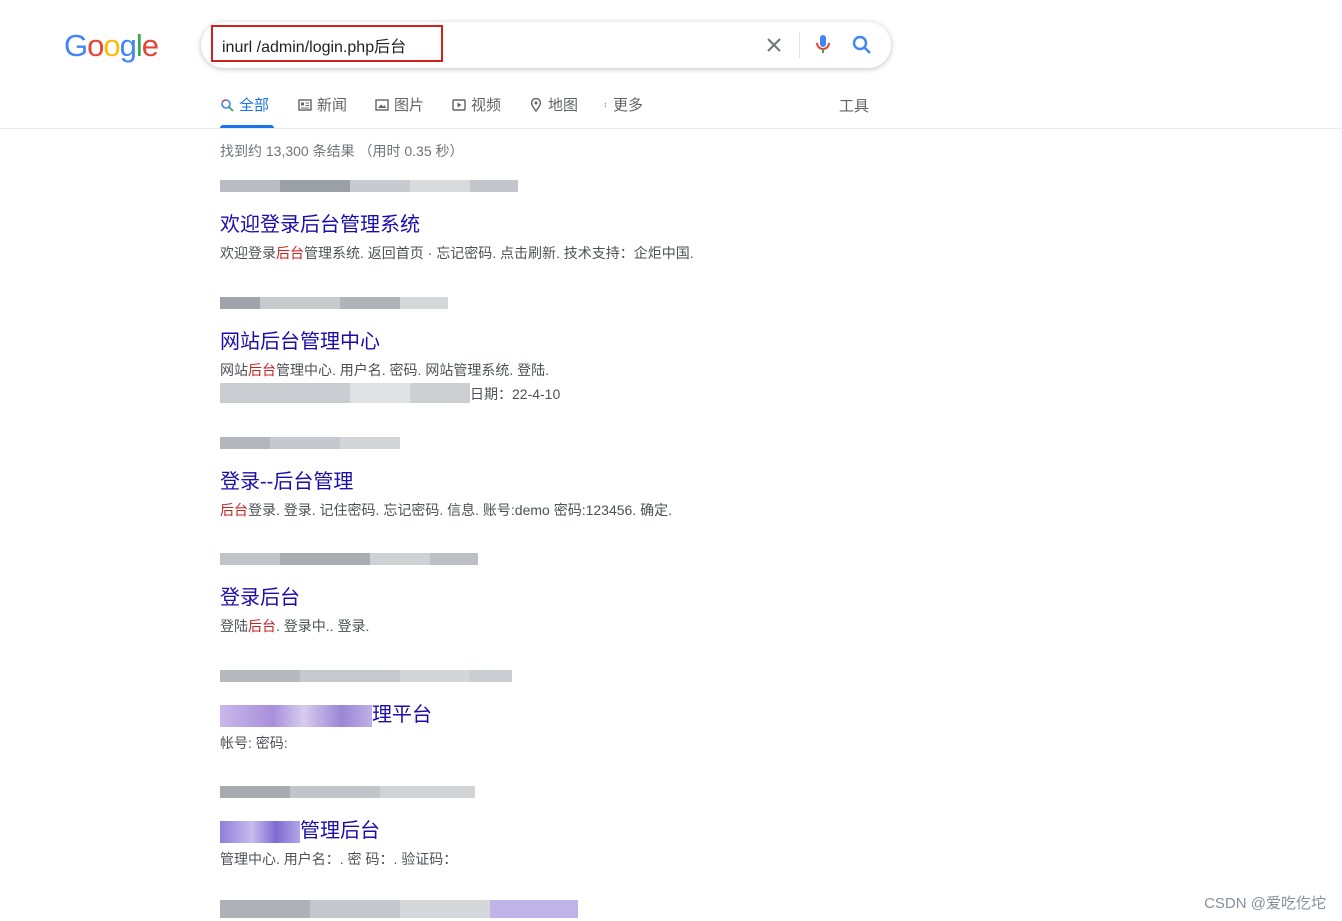  Describe the element at coordinates (854, 105) in the screenshot. I see `tools-button: 工具` at that location.